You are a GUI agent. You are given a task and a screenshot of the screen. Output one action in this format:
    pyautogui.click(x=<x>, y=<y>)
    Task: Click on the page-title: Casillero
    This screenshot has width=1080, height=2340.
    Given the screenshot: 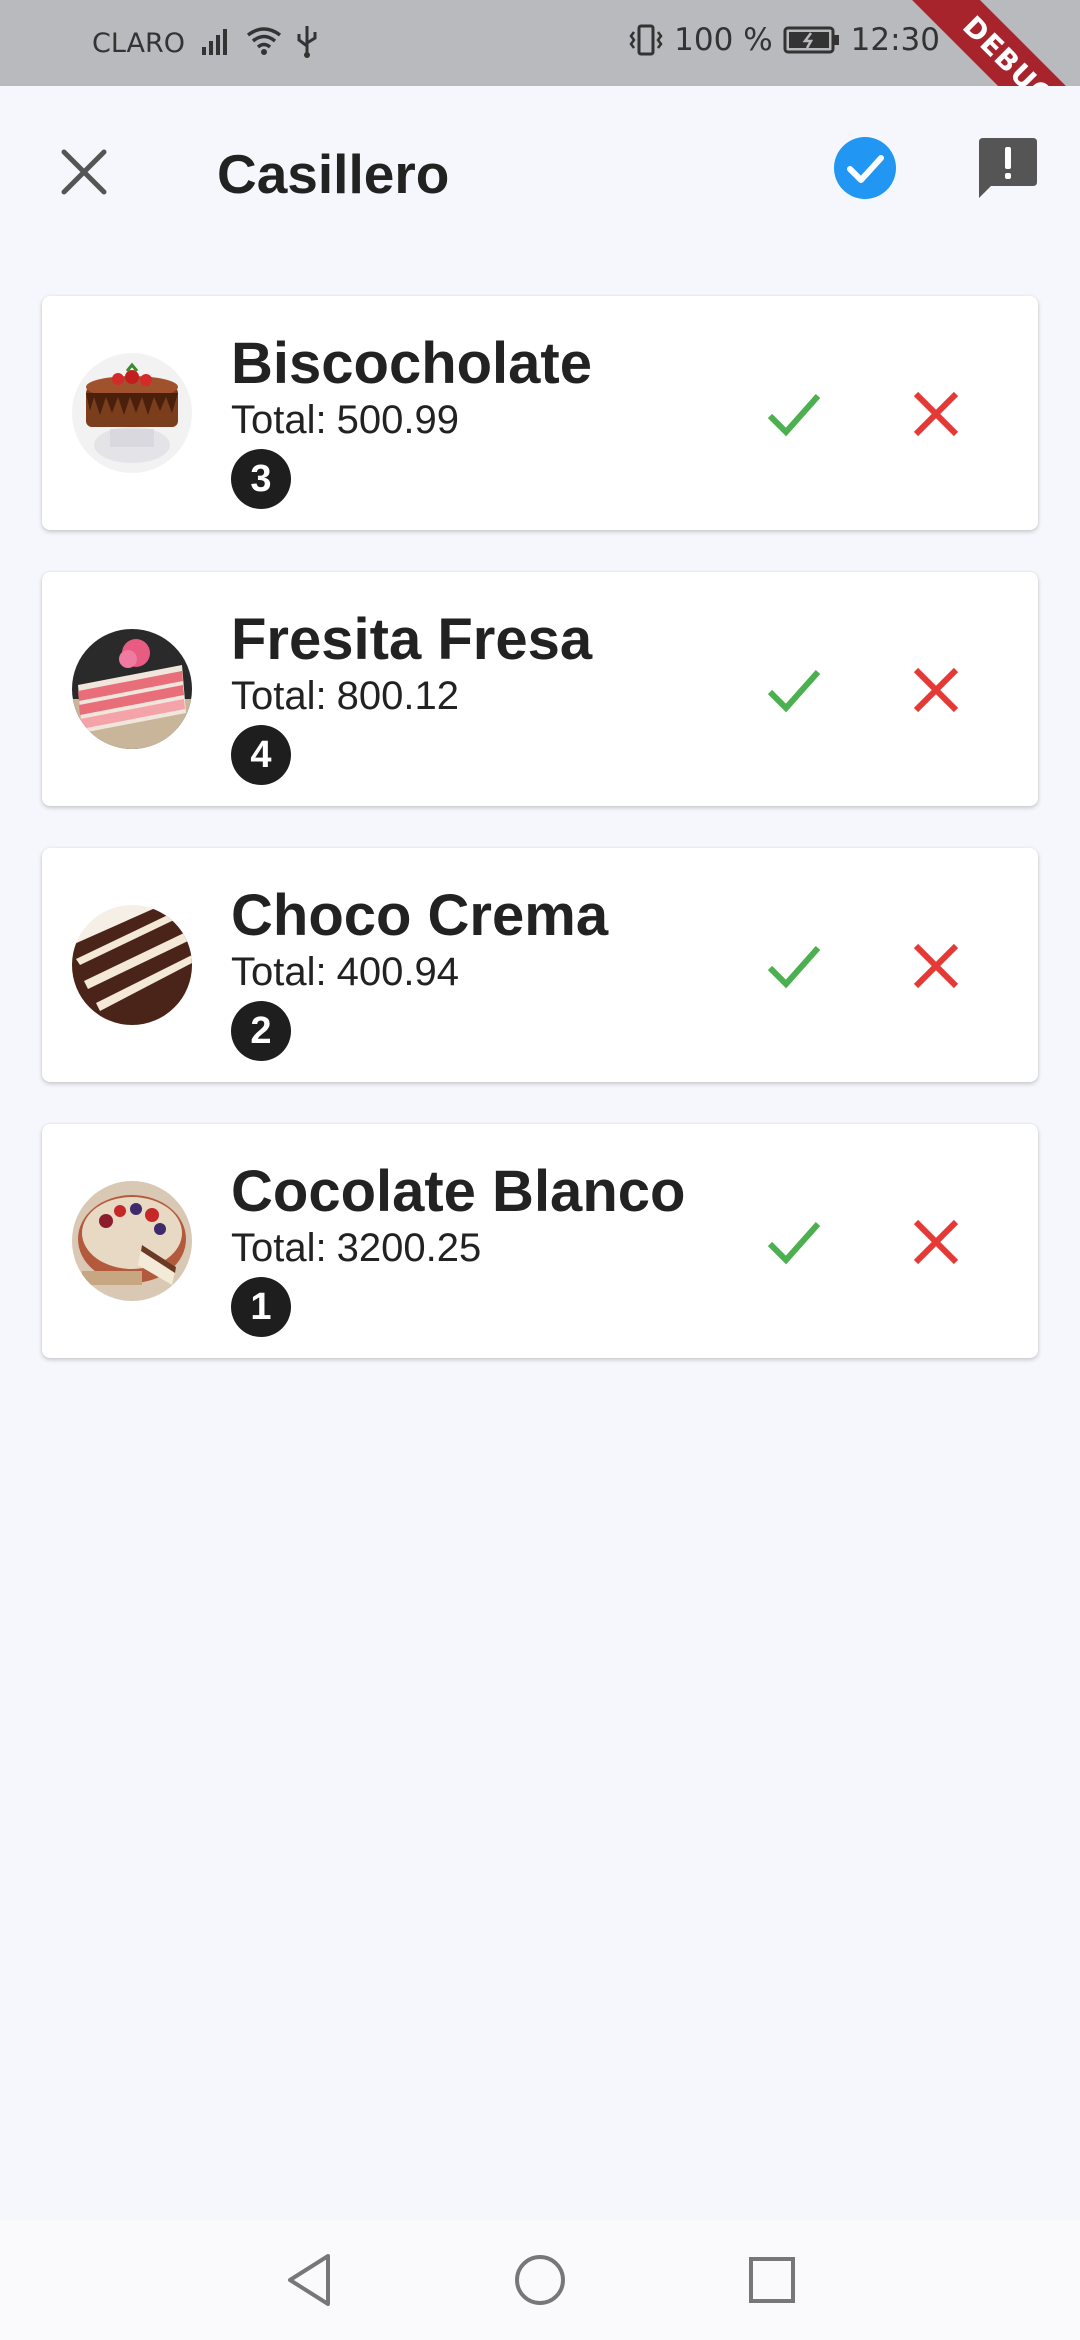 What is the action you would take?
    pyautogui.click(x=333, y=174)
    